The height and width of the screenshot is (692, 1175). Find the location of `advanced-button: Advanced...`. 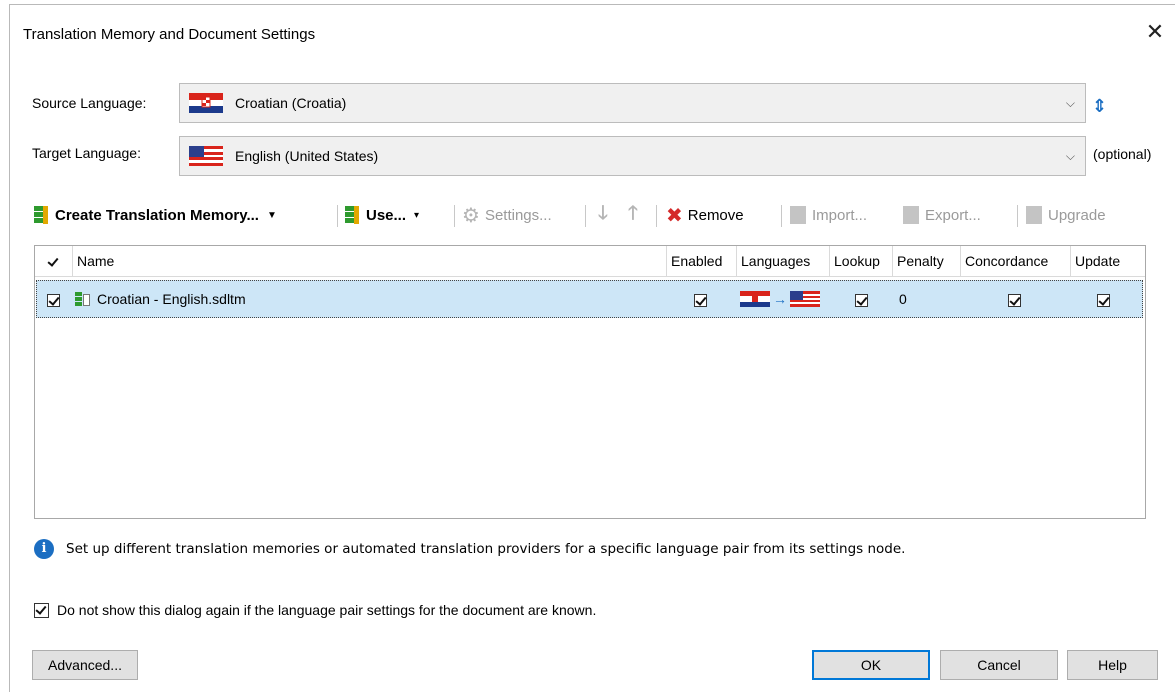

advanced-button: Advanced... is located at coordinates (85, 665).